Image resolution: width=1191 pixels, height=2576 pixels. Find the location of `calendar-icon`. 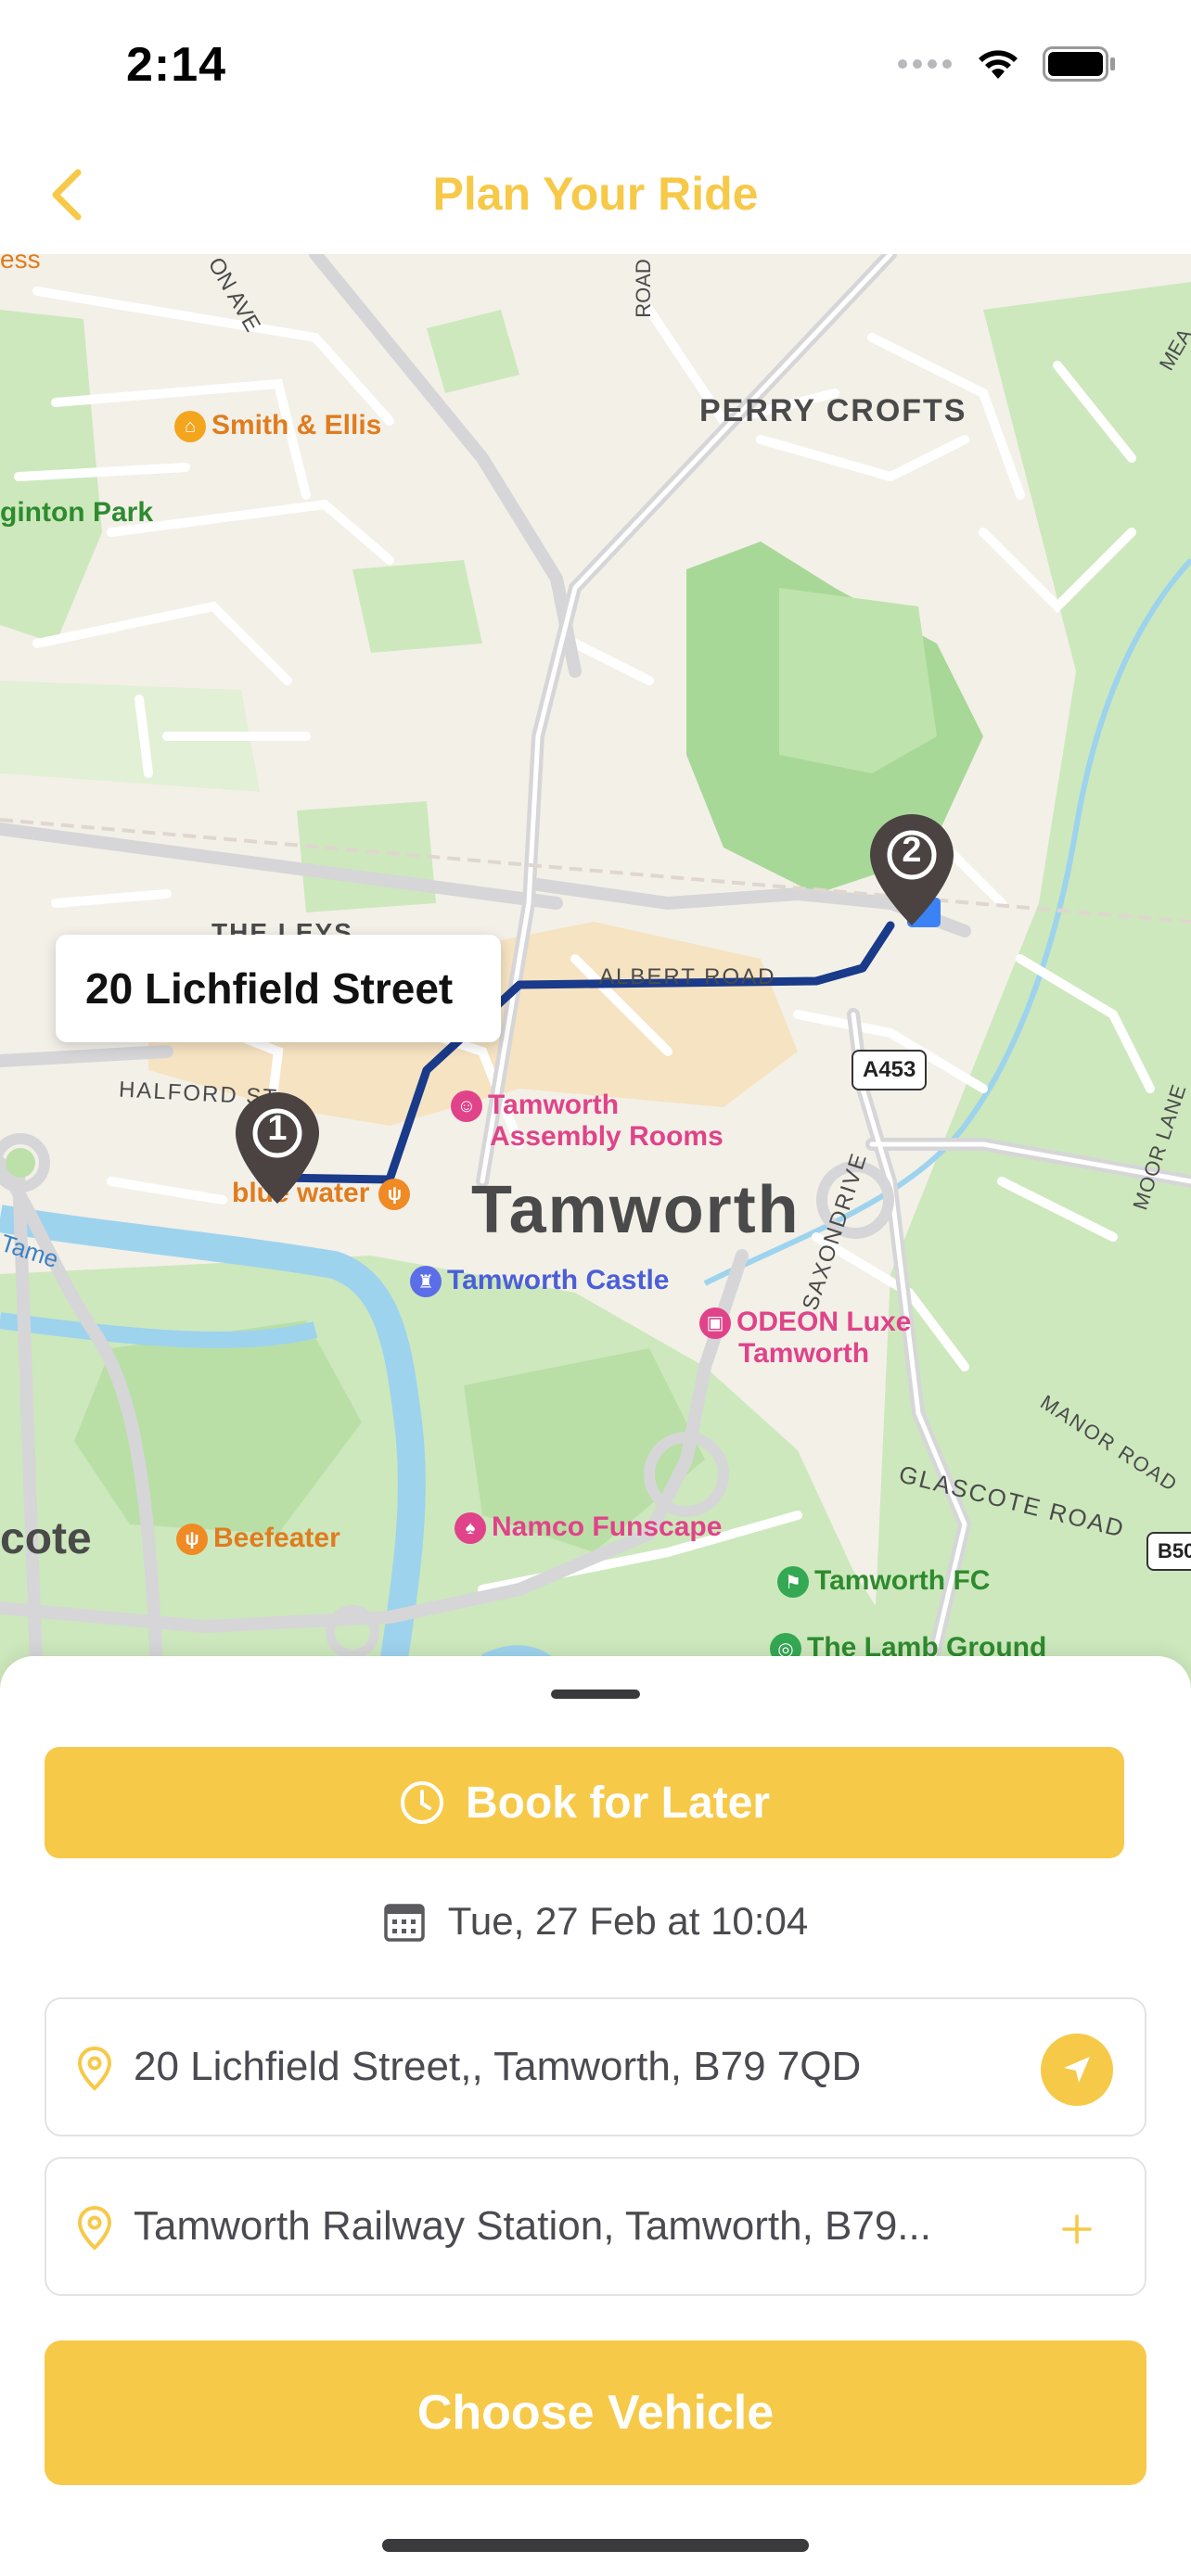

calendar-icon is located at coordinates (404, 1923).